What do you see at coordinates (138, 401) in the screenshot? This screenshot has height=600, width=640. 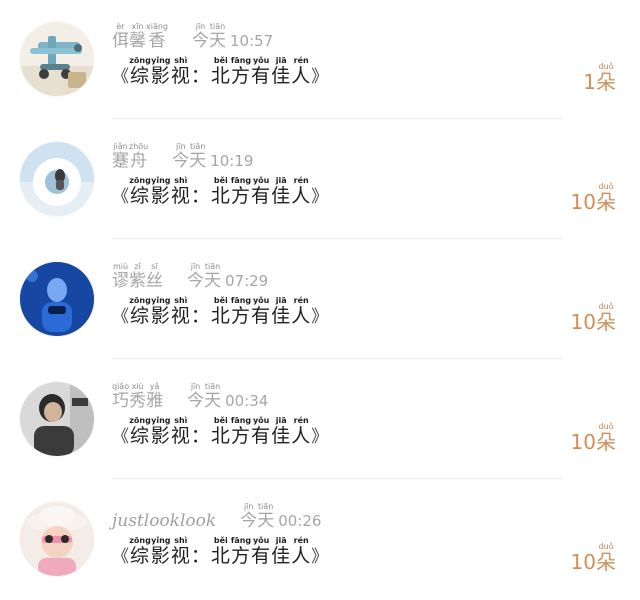 I see `char: 秀` at bounding box center [138, 401].